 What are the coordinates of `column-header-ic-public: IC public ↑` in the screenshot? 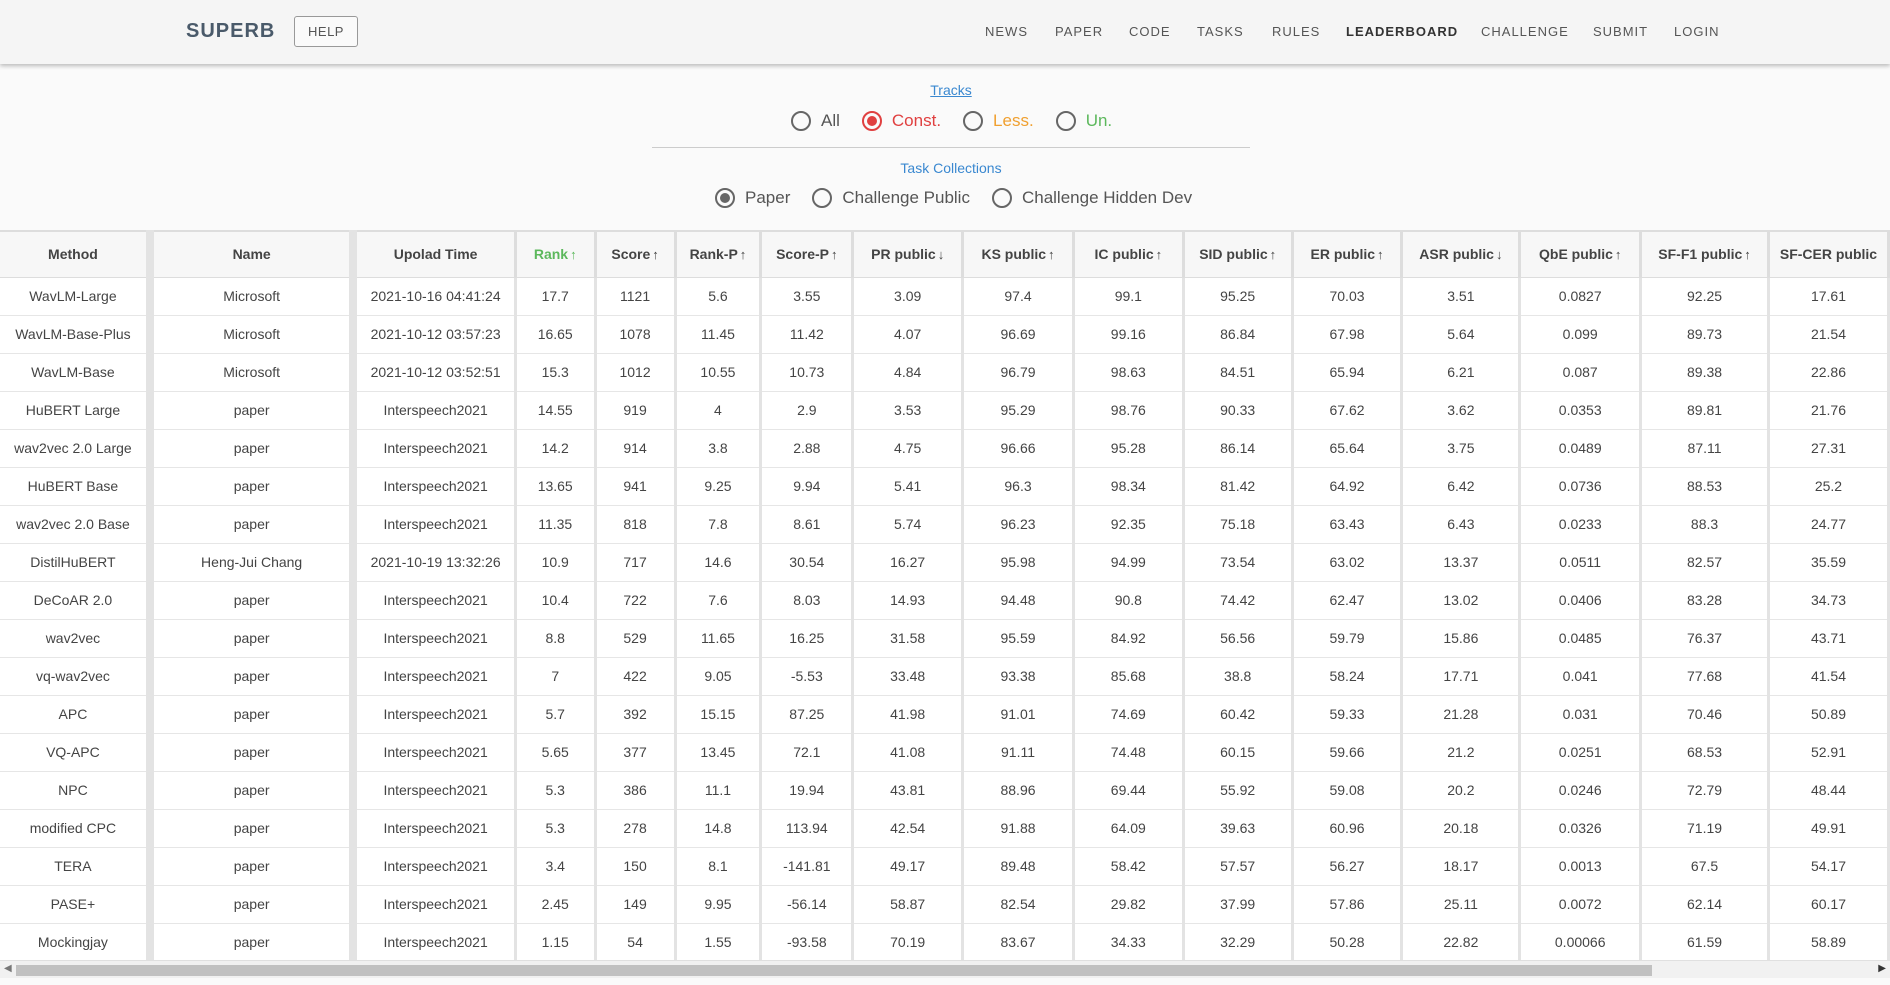 It's located at (1129, 254).